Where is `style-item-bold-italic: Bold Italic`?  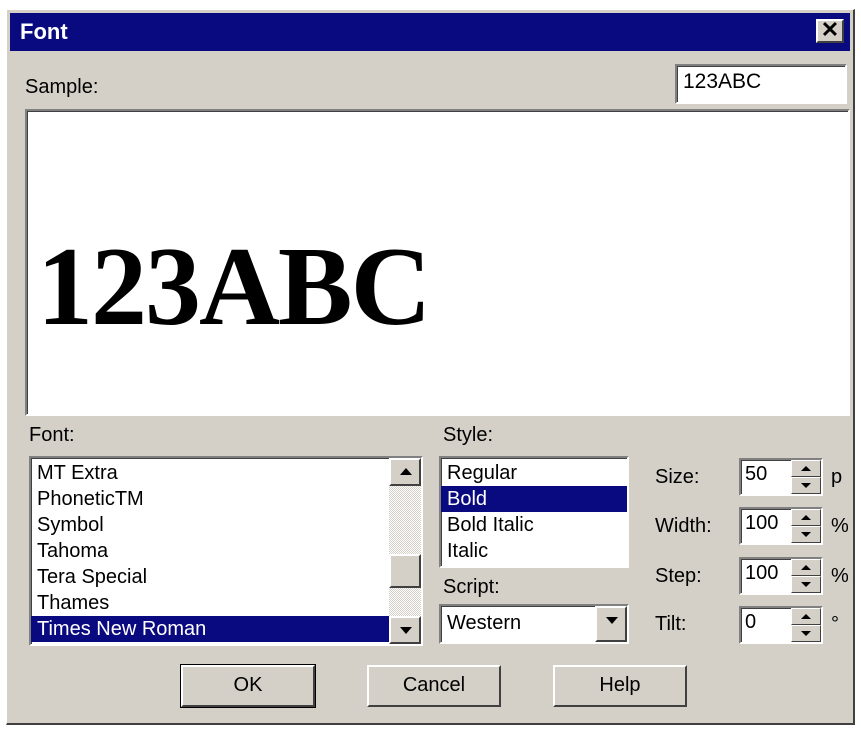 style-item-bold-italic: Bold Italic is located at coordinates (534, 525).